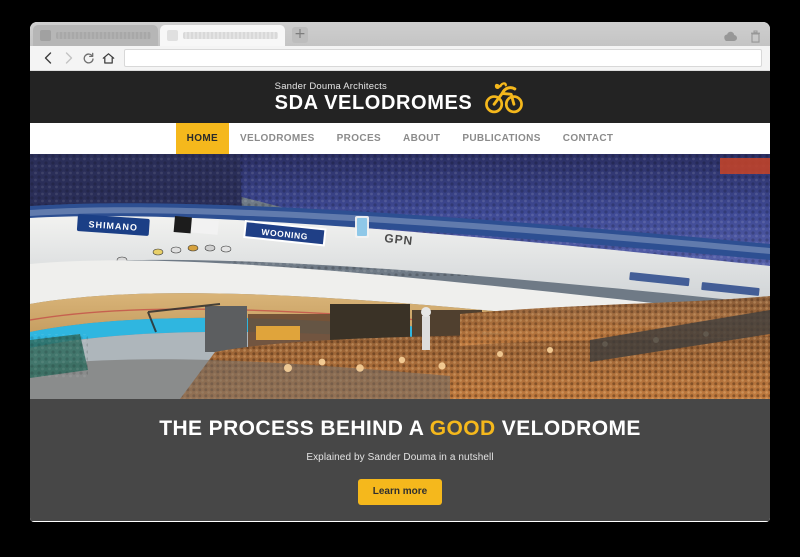 The height and width of the screenshot is (557, 800). What do you see at coordinates (568, 428) in the screenshot?
I see `hero-title-part2: VELODROME` at bounding box center [568, 428].